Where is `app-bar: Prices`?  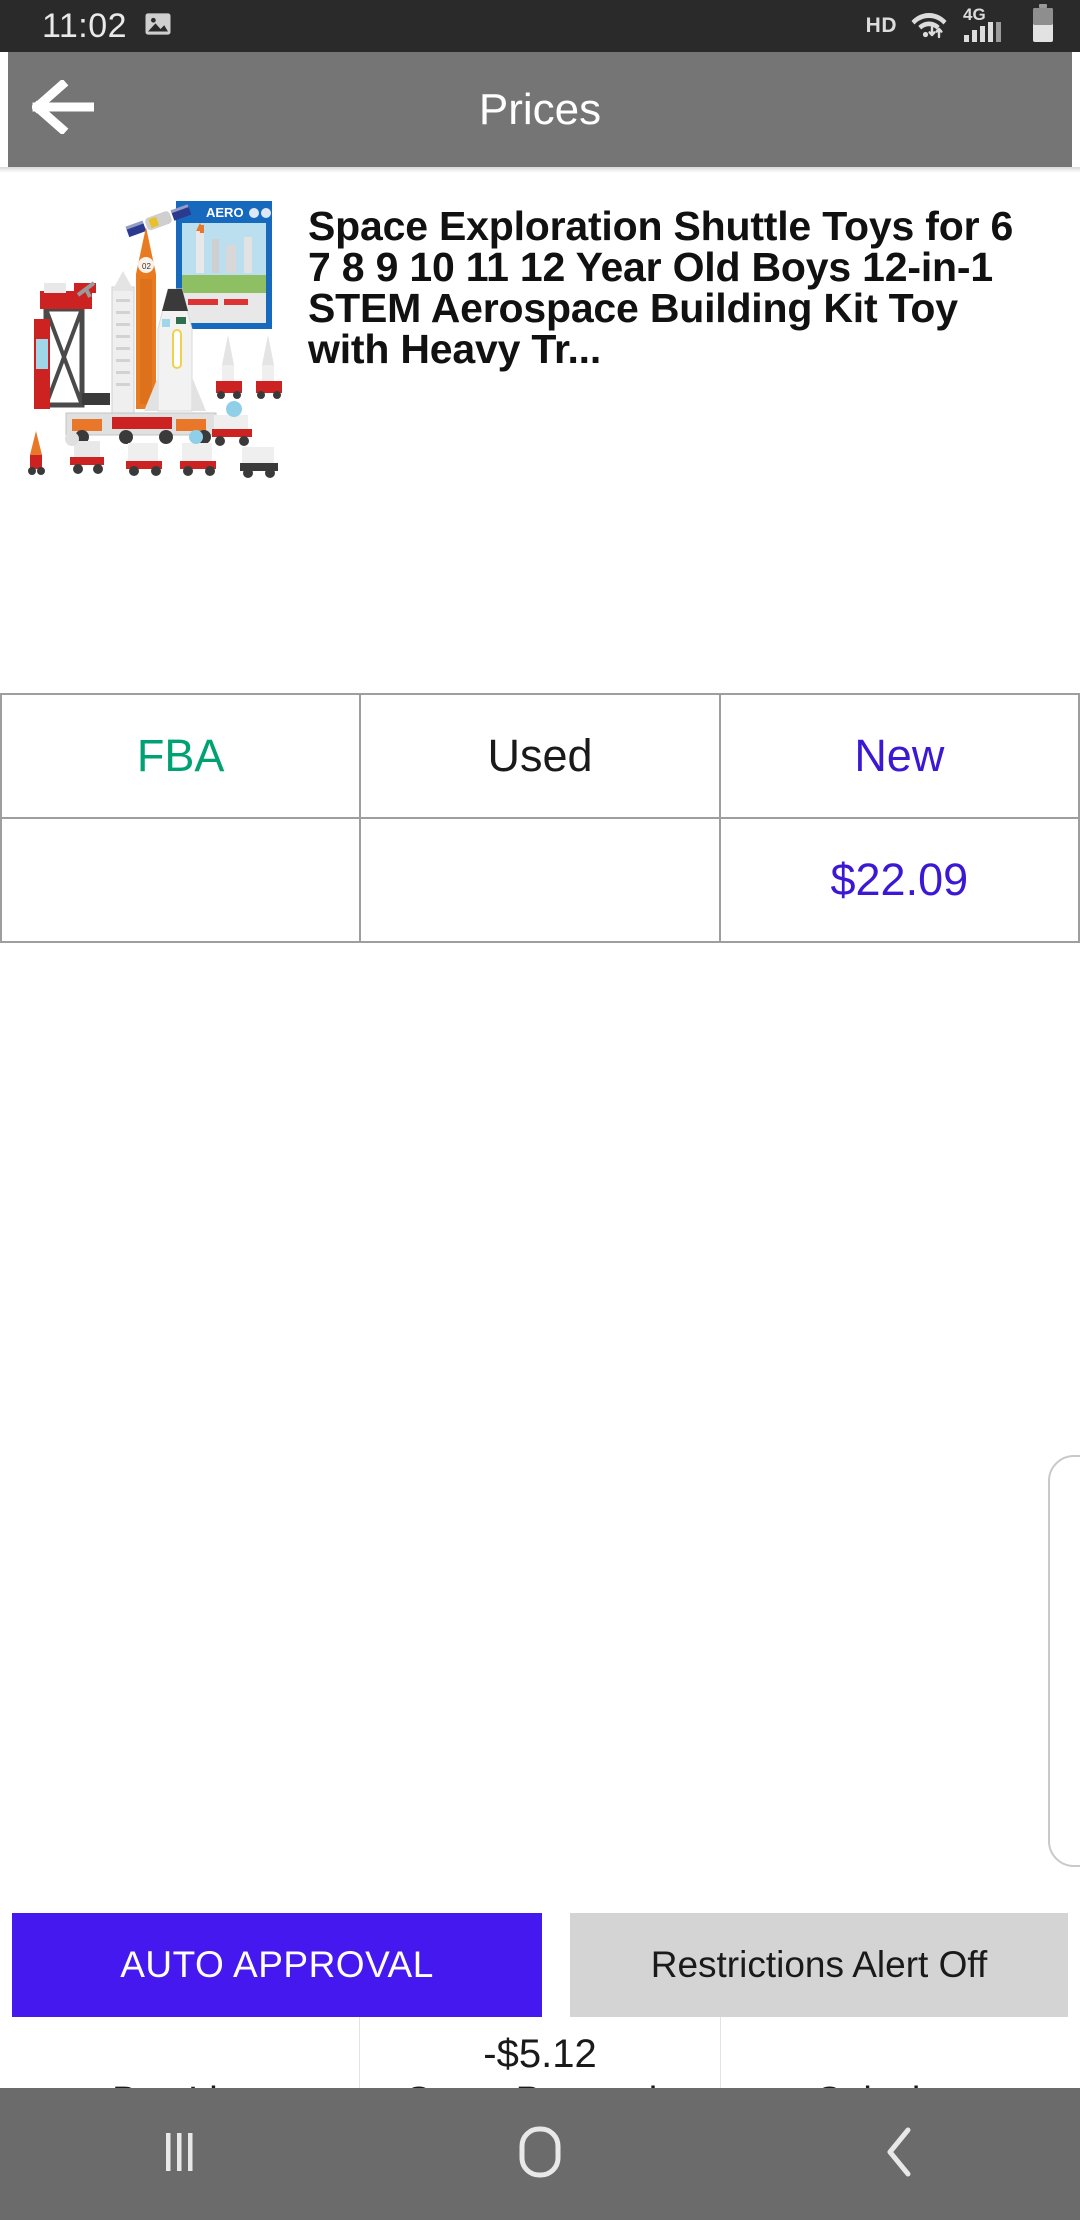
app-bar: Prices is located at coordinates (540, 109).